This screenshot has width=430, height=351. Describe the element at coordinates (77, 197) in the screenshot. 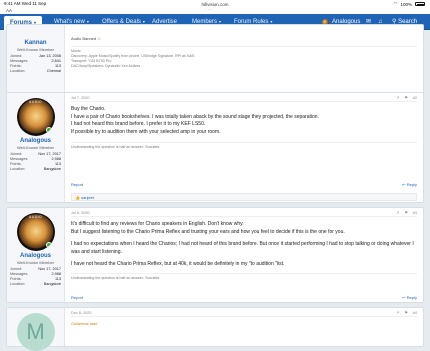

I see `thumbs-up-icon: 👍` at that location.